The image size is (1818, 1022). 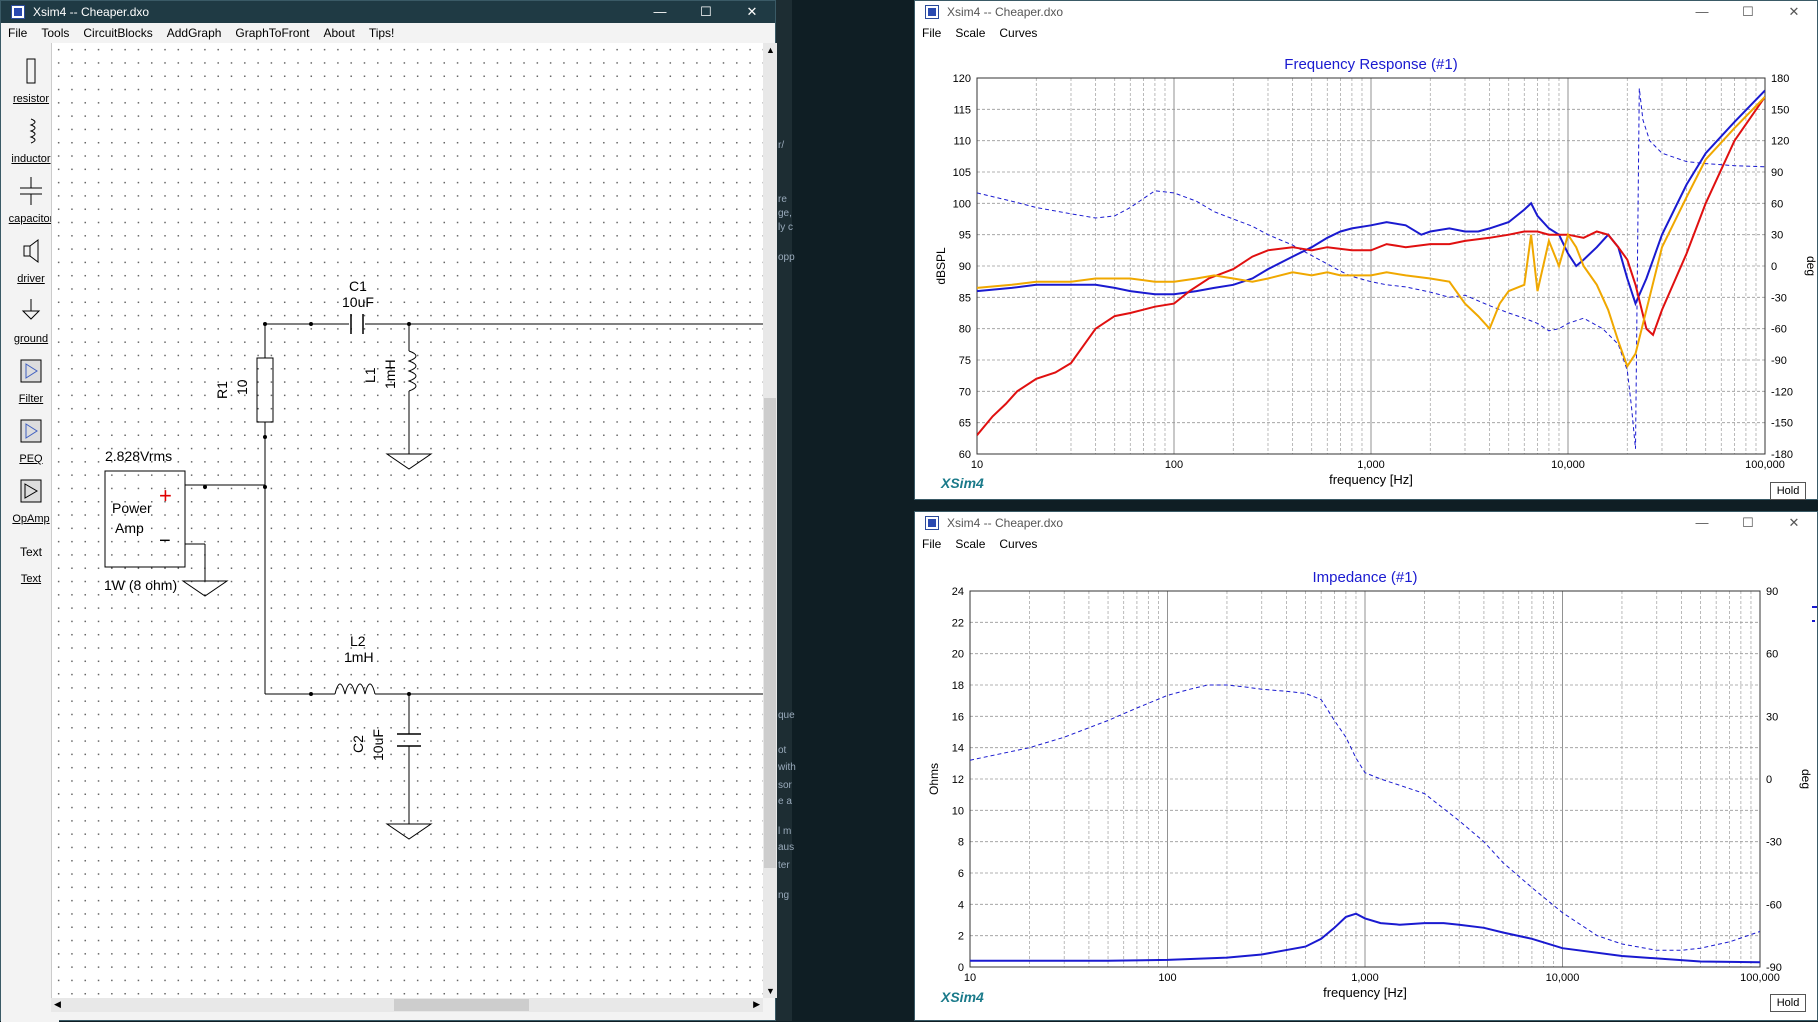 What do you see at coordinates (358, 286) in the screenshot?
I see `c1-name: C1` at bounding box center [358, 286].